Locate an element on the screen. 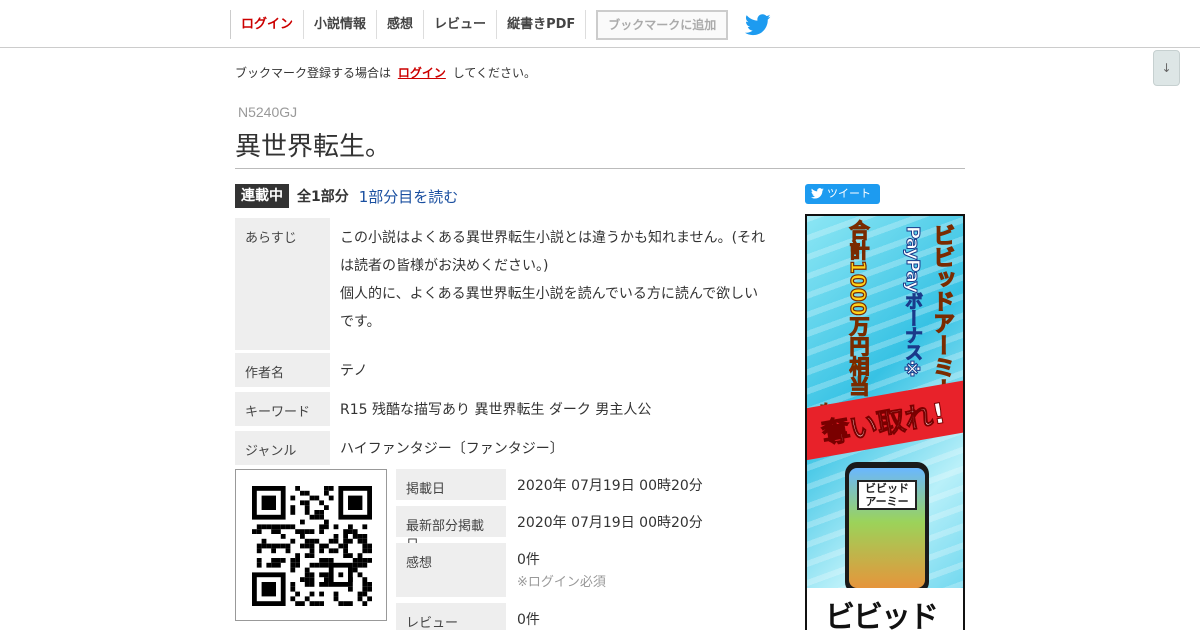 The height and width of the screenshot is (630, 1200). synopsis-label: あらすじ is located at coordinates (282, 284).